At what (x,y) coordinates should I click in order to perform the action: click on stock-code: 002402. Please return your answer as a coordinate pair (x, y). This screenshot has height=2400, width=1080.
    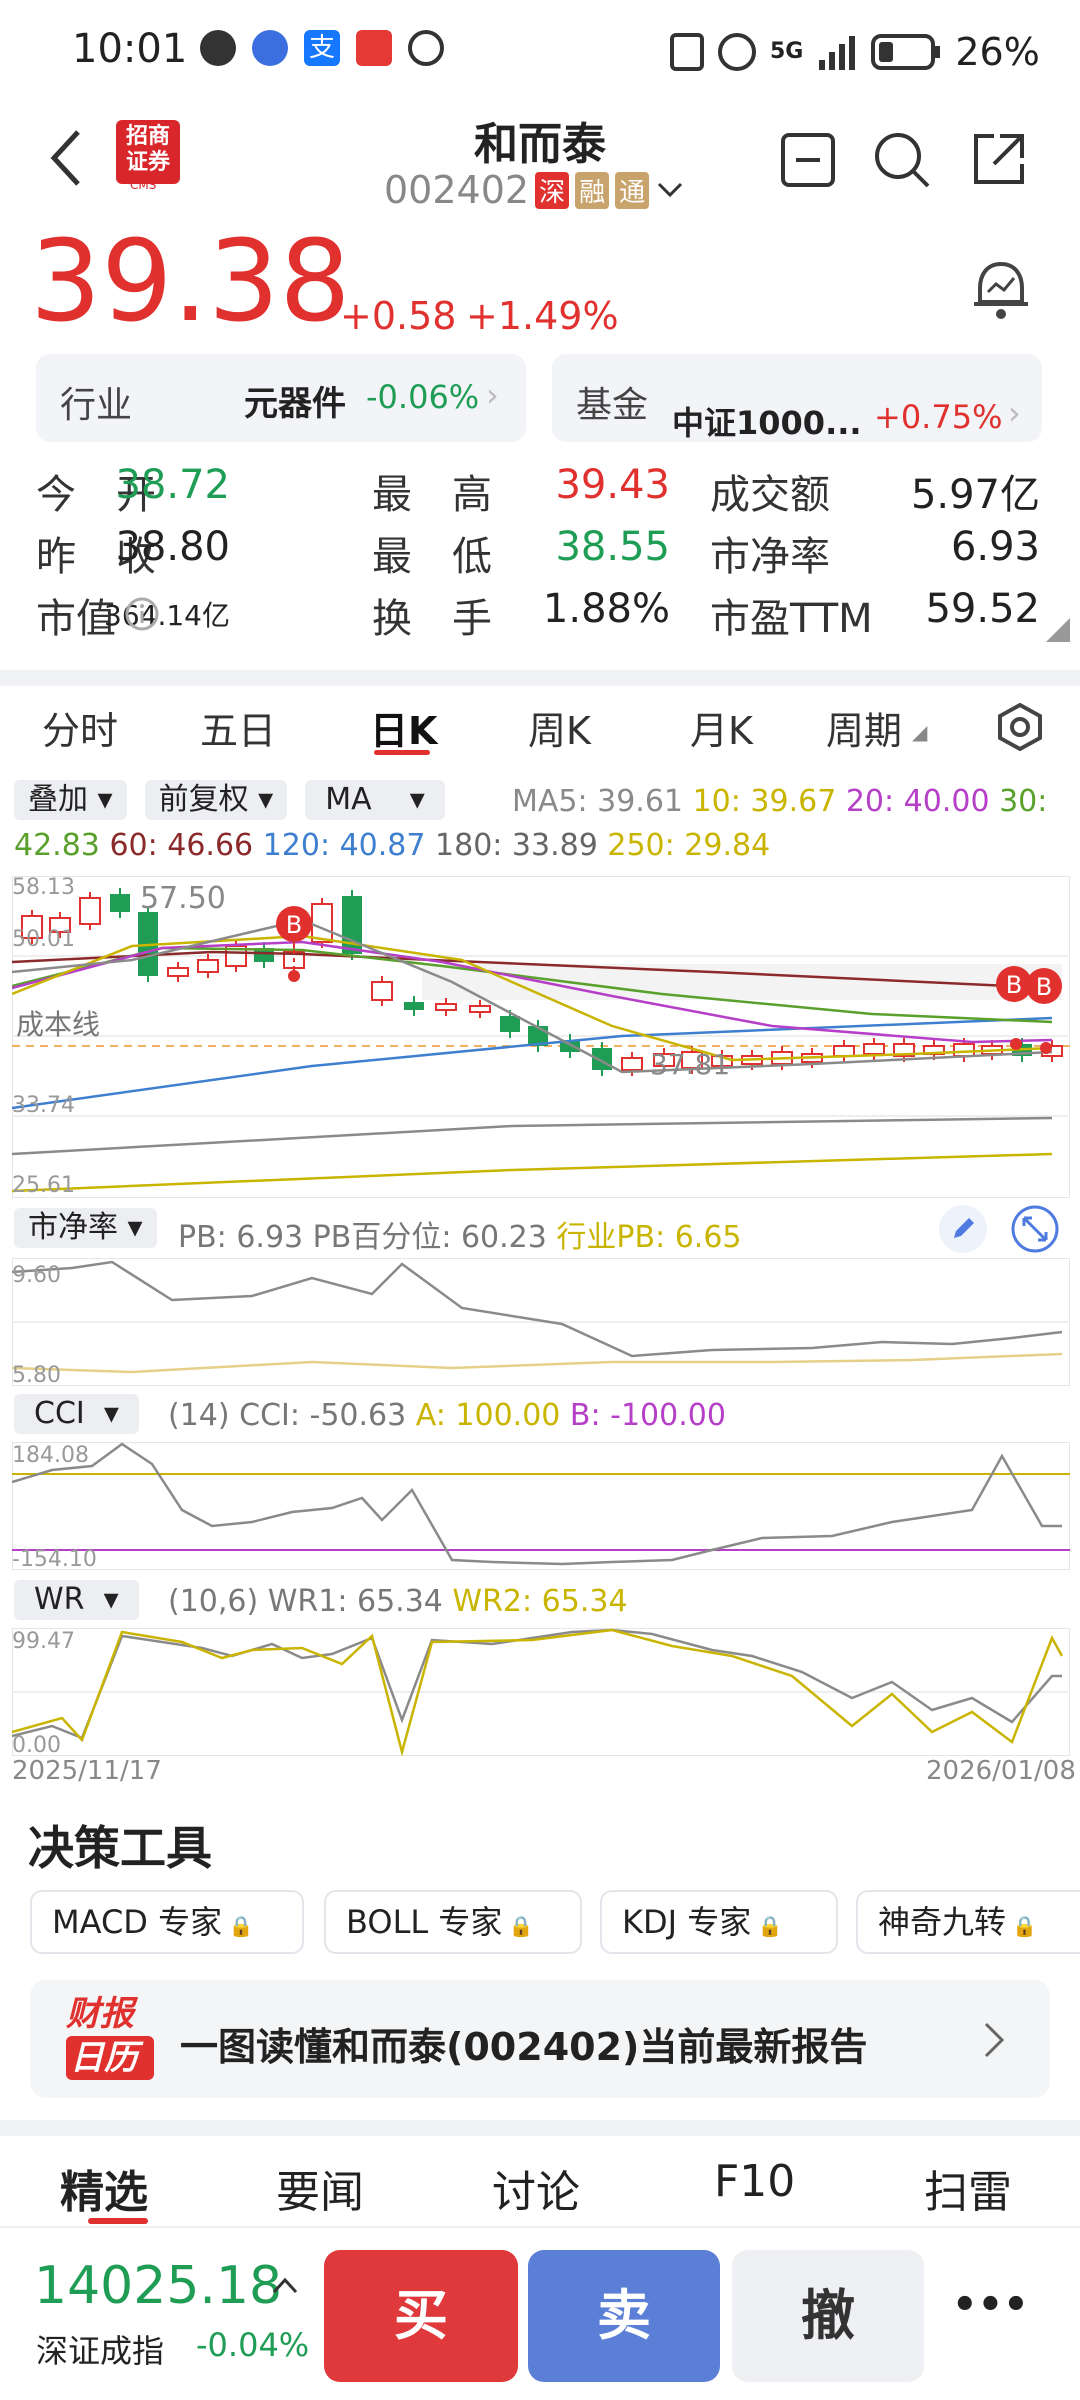
    Looking at the image, I should click on (457, 190).